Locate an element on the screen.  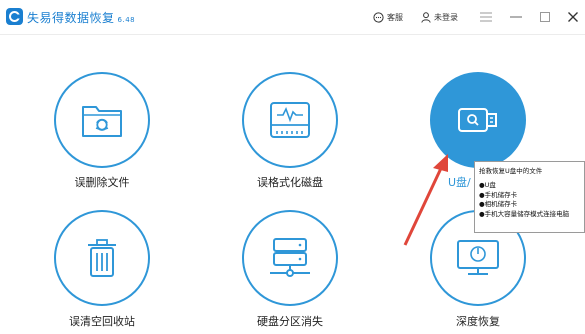
minimize-button is located at coordinates (516, 17).